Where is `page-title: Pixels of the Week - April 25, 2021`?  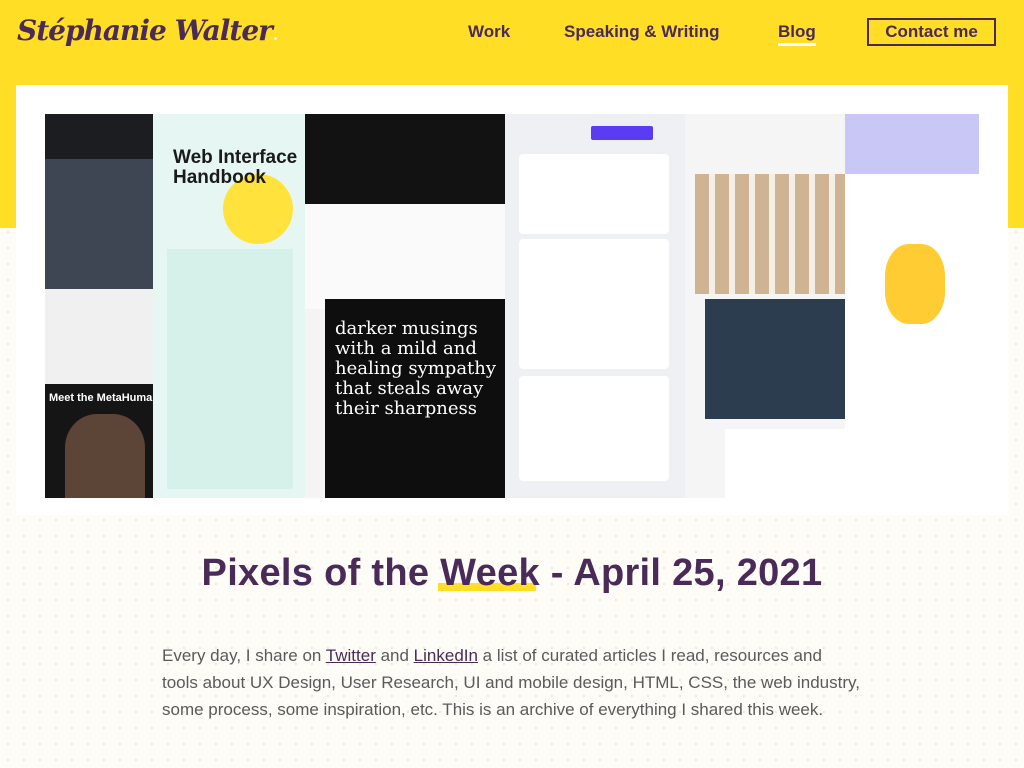 page-title: Pixels of the Week - April 25, 2021 is located at coordinates (512, 573).